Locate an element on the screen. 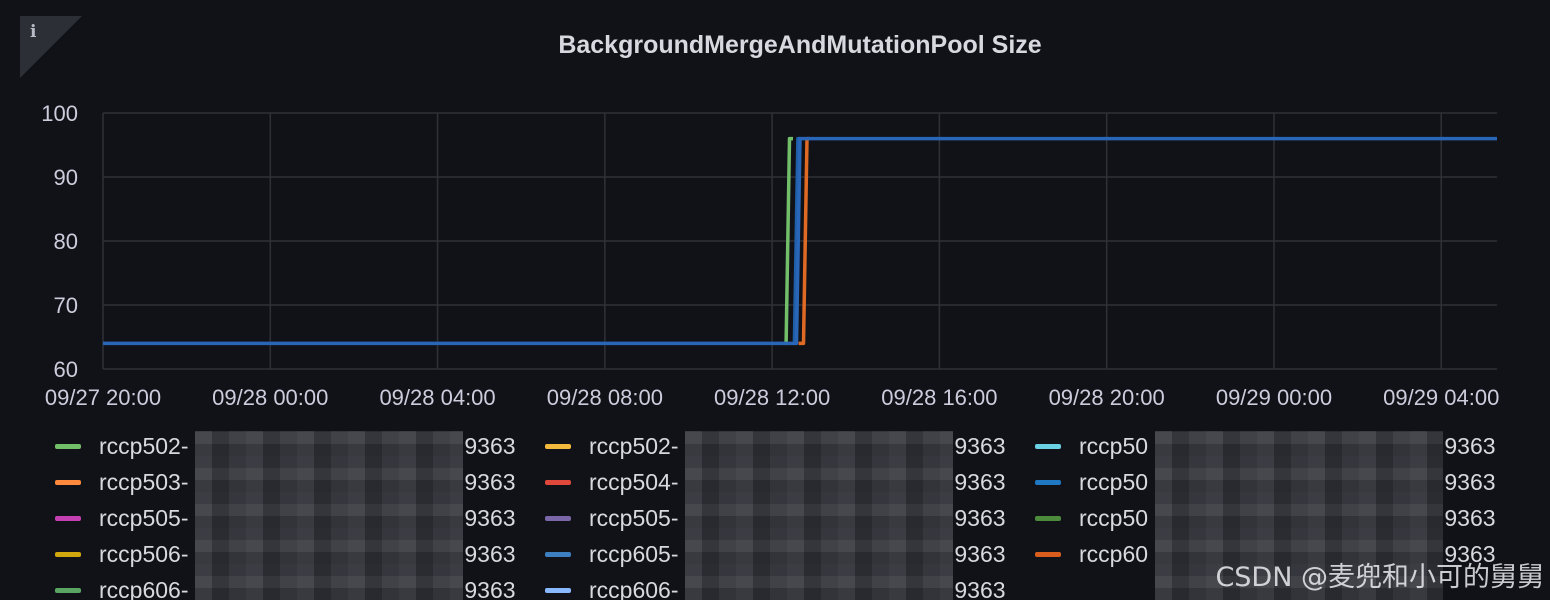  y-tick-label: 100 is located at coordinates (59, 113).